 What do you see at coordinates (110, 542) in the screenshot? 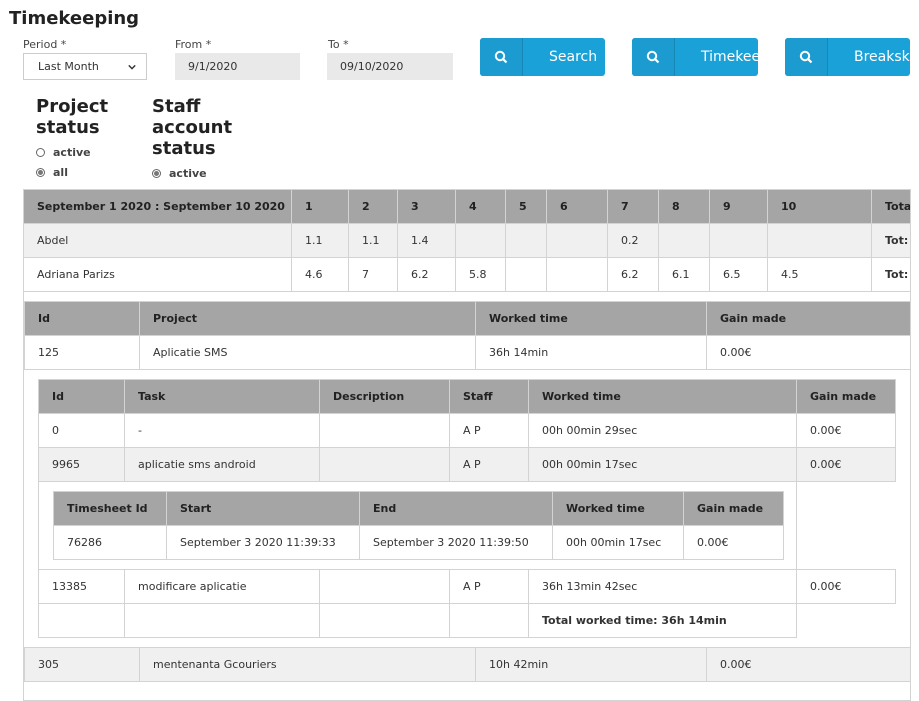
I see `timesheet-id: 76286` at bounding box center [110, 542].